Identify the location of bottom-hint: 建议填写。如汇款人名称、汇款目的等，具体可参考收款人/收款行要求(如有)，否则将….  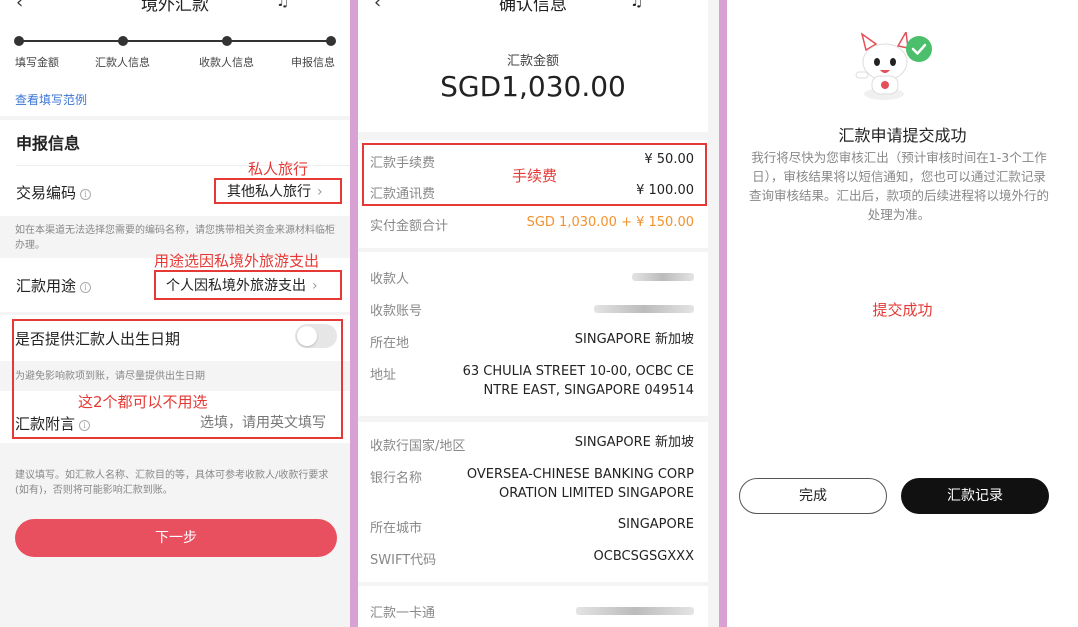
(172, 483).